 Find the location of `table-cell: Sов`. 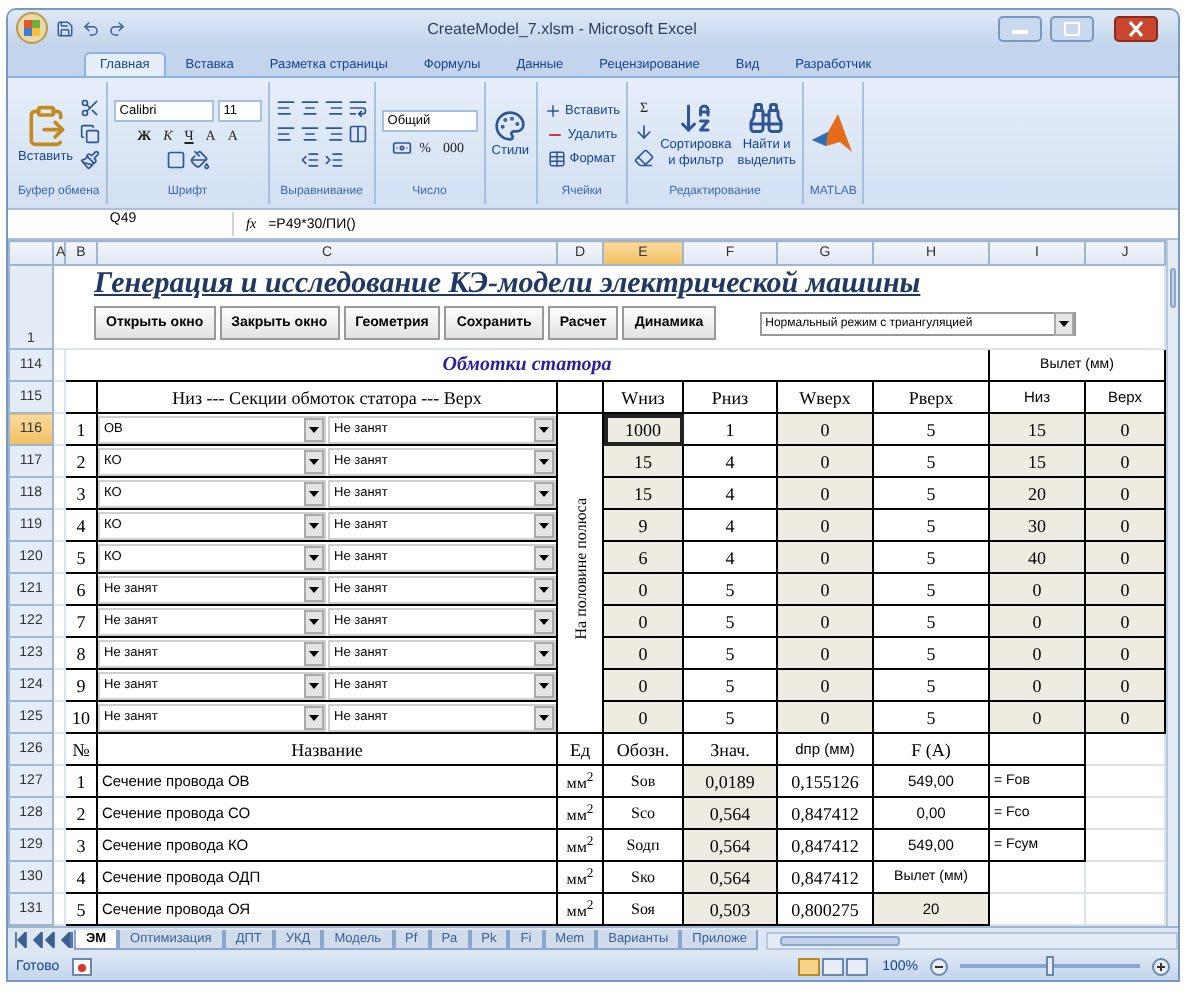

table-cell: Sов is located at coordinates (643, 781).